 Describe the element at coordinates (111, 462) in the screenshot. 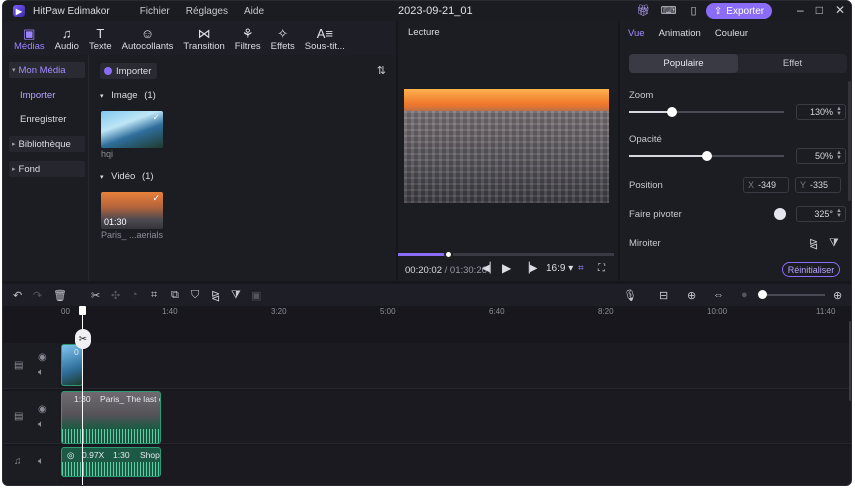

I see `audio-clip: ◎ 0.97X 1:30 Shop` at that location.